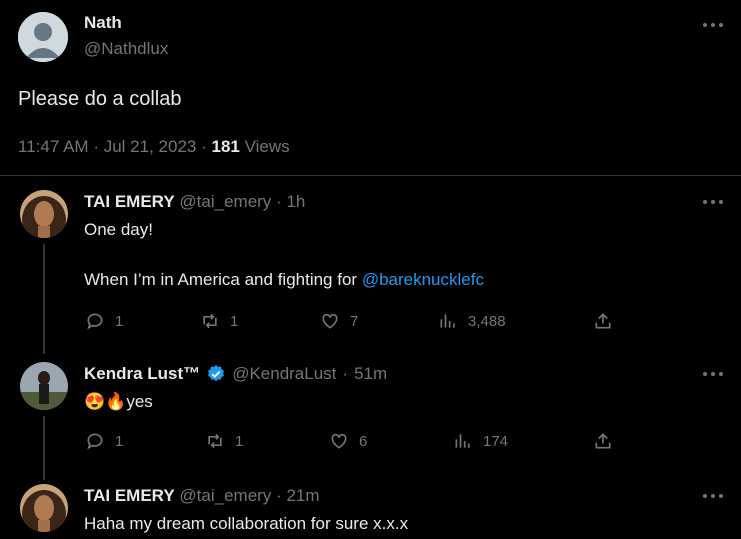 Image resolution: width=741 pixels, height=539 pixels. What do you see at coordinates (354, 321) in the screenshot?
I see `like-count: 7` at bounding box center [354, 321].